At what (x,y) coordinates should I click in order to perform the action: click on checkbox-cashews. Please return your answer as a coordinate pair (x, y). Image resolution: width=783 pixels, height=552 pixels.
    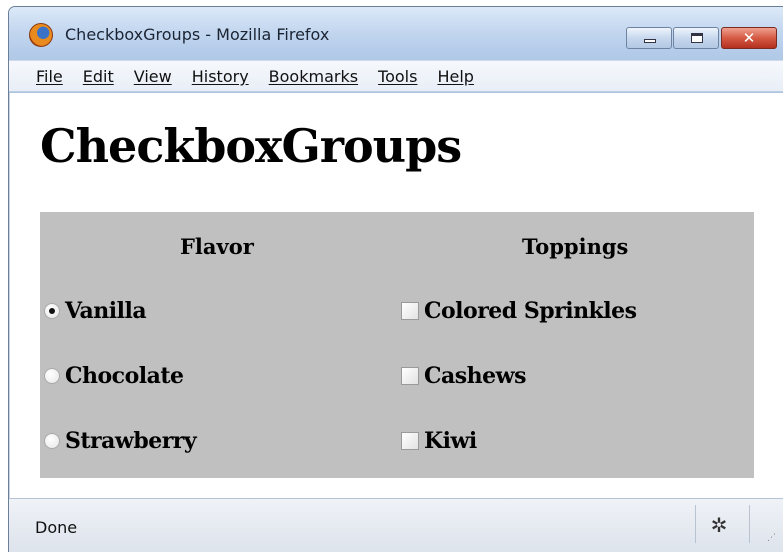
    Looking at the image, I should click on (410, 376).